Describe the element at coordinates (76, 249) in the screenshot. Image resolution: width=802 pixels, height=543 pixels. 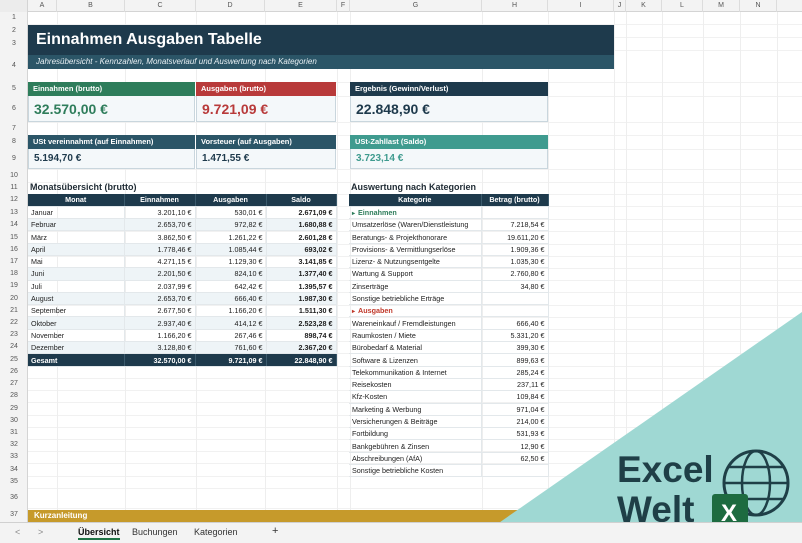
I see `month-cell: April` at that location.